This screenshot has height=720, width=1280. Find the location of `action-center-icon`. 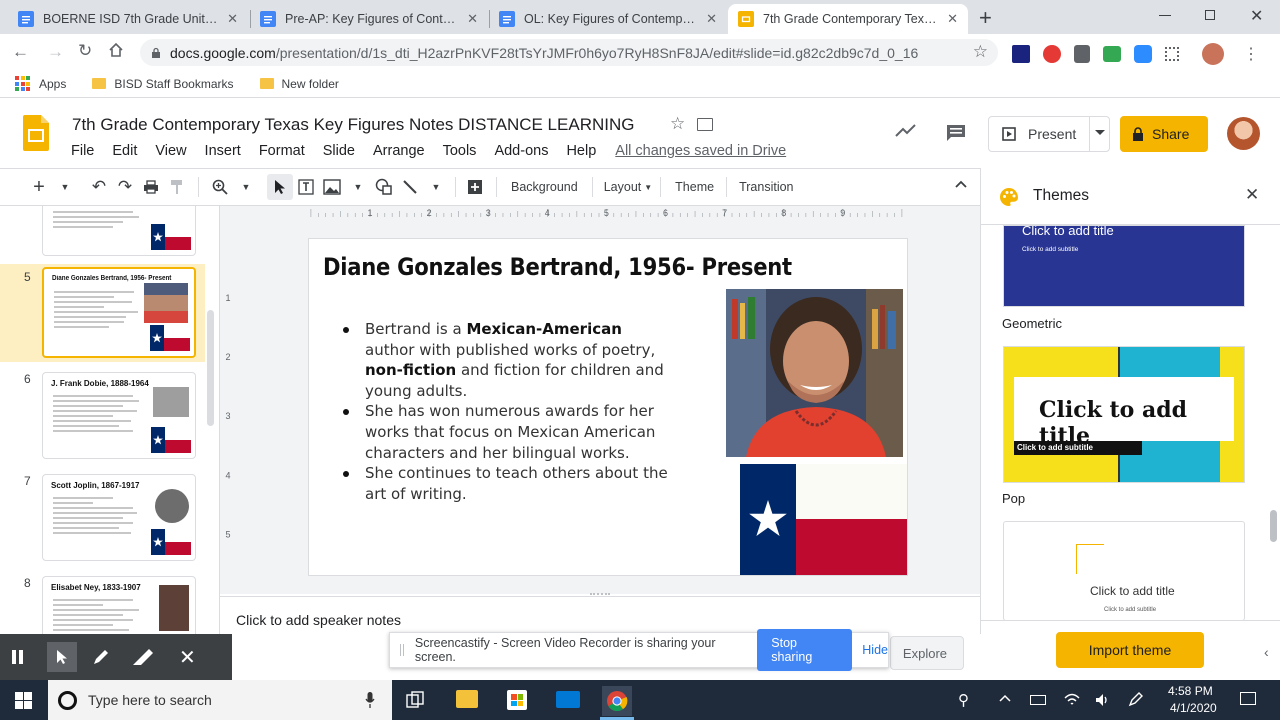

action-center-icon is located at coordinates (1248, 698).